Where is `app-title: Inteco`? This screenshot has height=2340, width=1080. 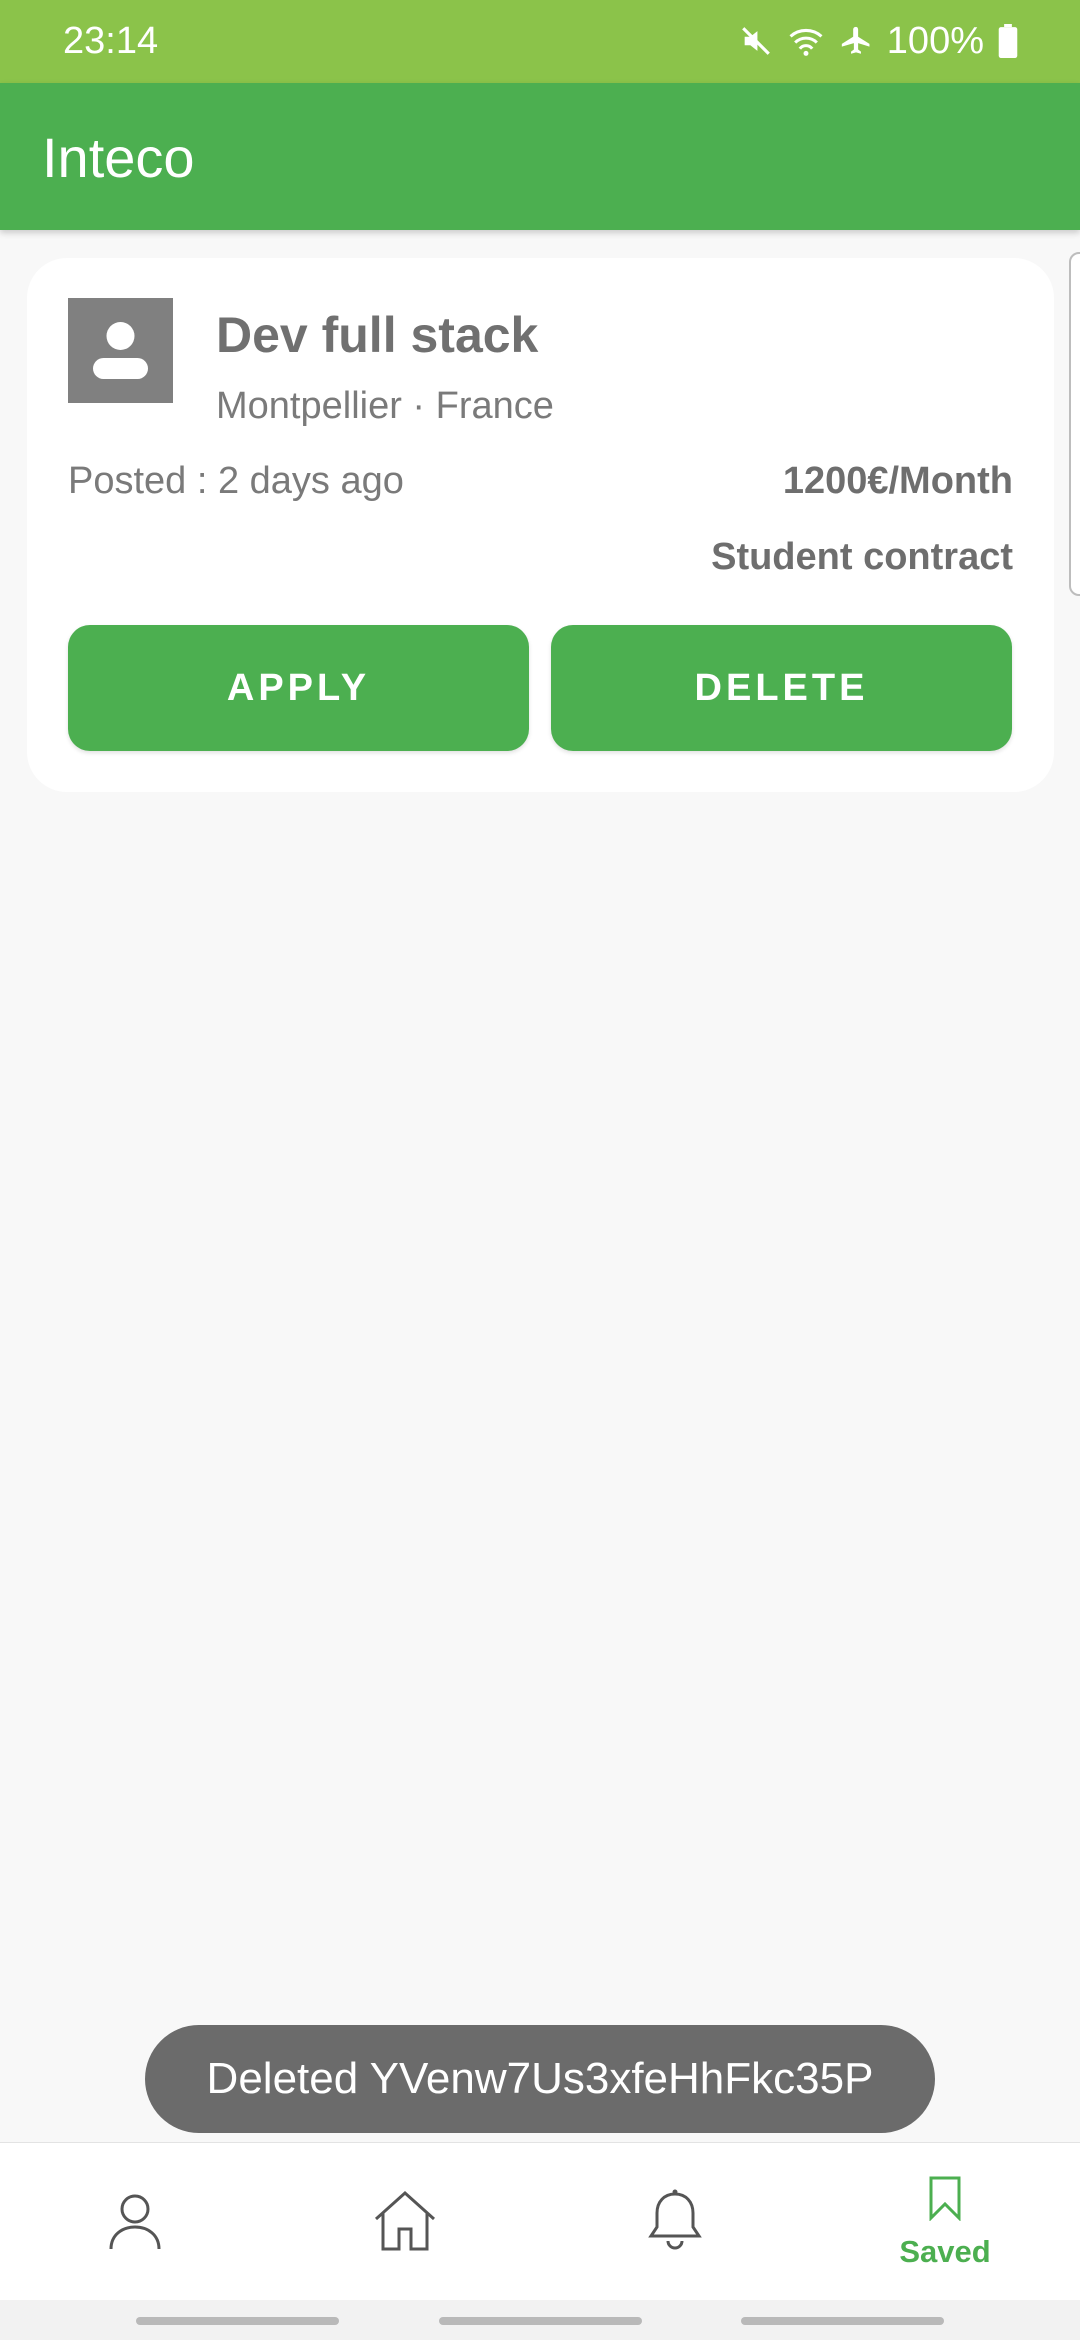
app-title: Inteco is located at coordinates (118, 157).